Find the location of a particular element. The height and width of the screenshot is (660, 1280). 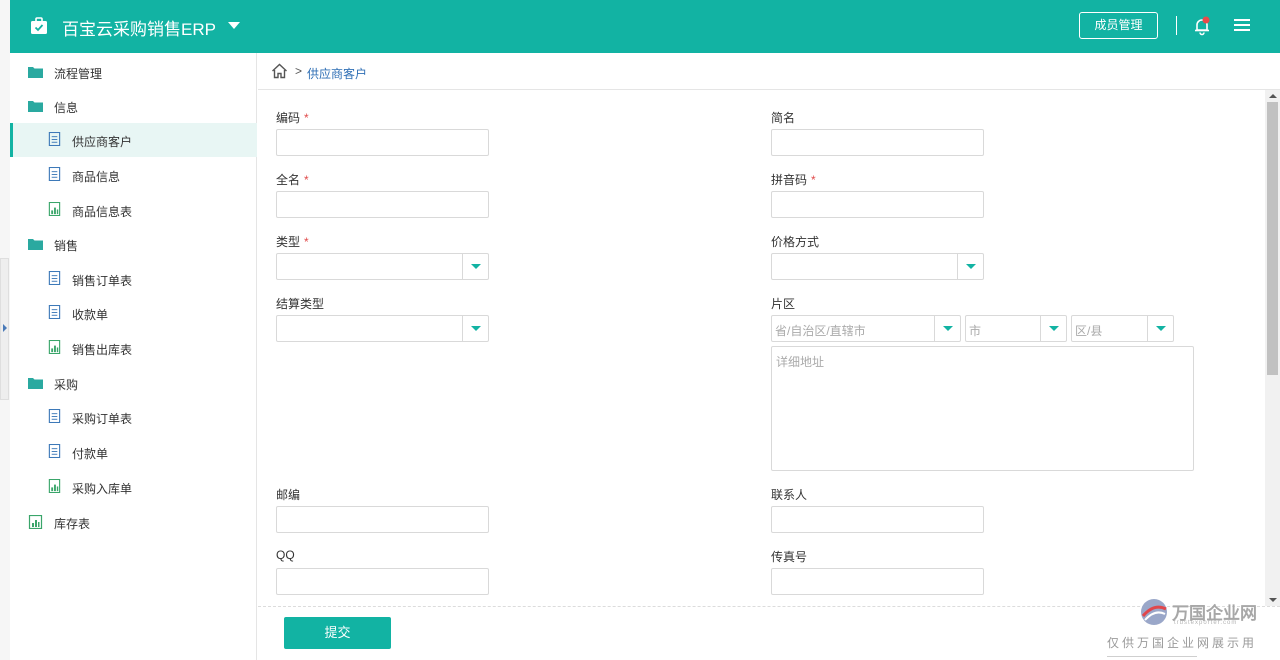

district-select: 区/县 is located at coordinates (1122, 328).